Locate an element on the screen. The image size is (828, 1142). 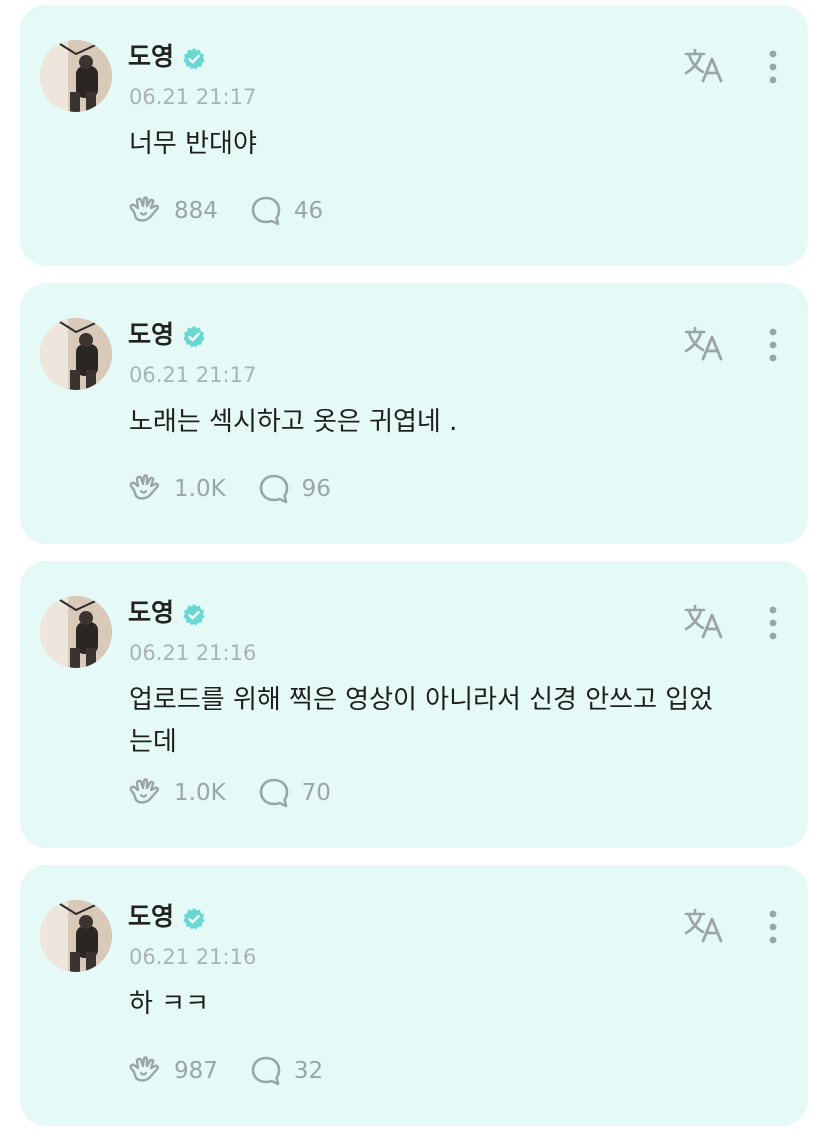
comment-button: 70 is located at coordinates (294, 793).